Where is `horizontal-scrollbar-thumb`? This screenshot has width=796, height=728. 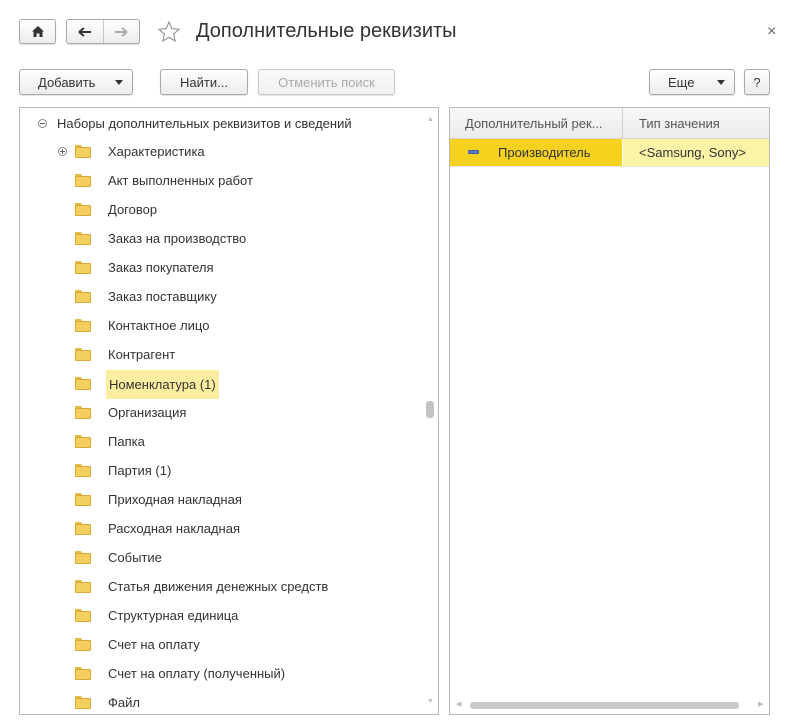
horizontal-scrollbar-thumb is located at coordinates (604, 705).